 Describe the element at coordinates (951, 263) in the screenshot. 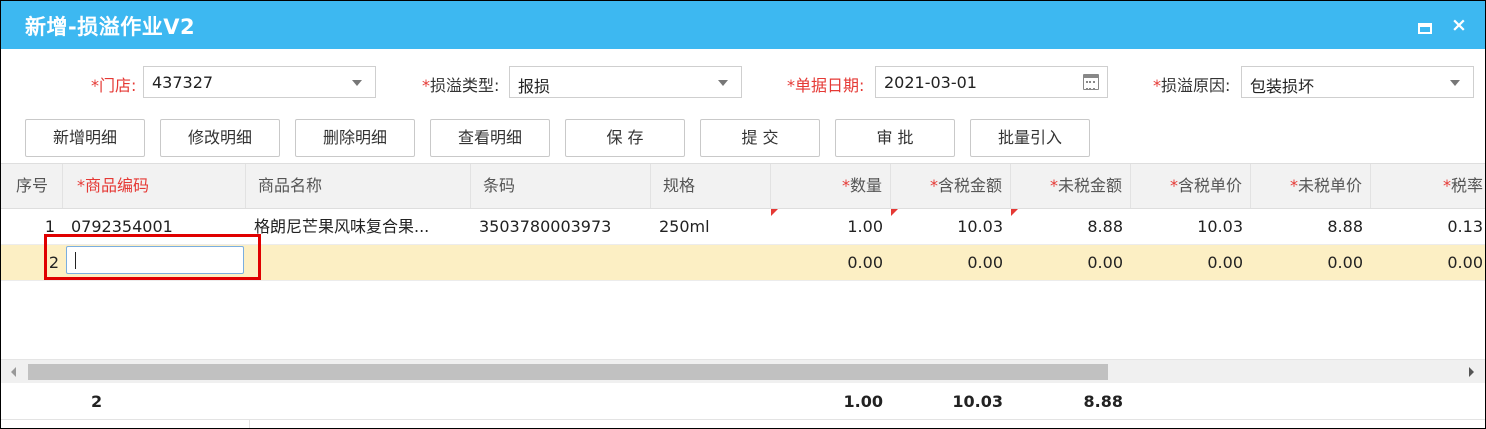

I see `cell-amount-tax: 0.00` at that location.